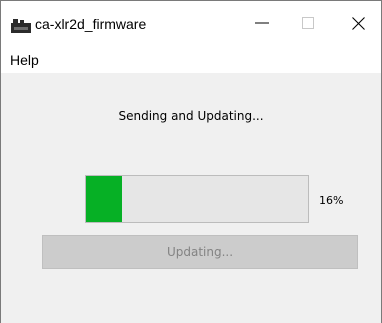 This screenshot has width=382, height=323. Describe the element at coordinates (104, 199) in the screenshot. I see `progress-bar-fill` at that location.